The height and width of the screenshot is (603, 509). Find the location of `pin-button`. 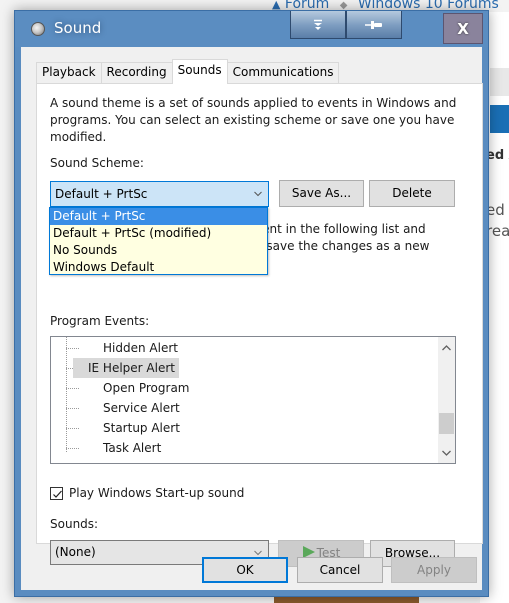

pin-button is located at coordinates (374, 25).